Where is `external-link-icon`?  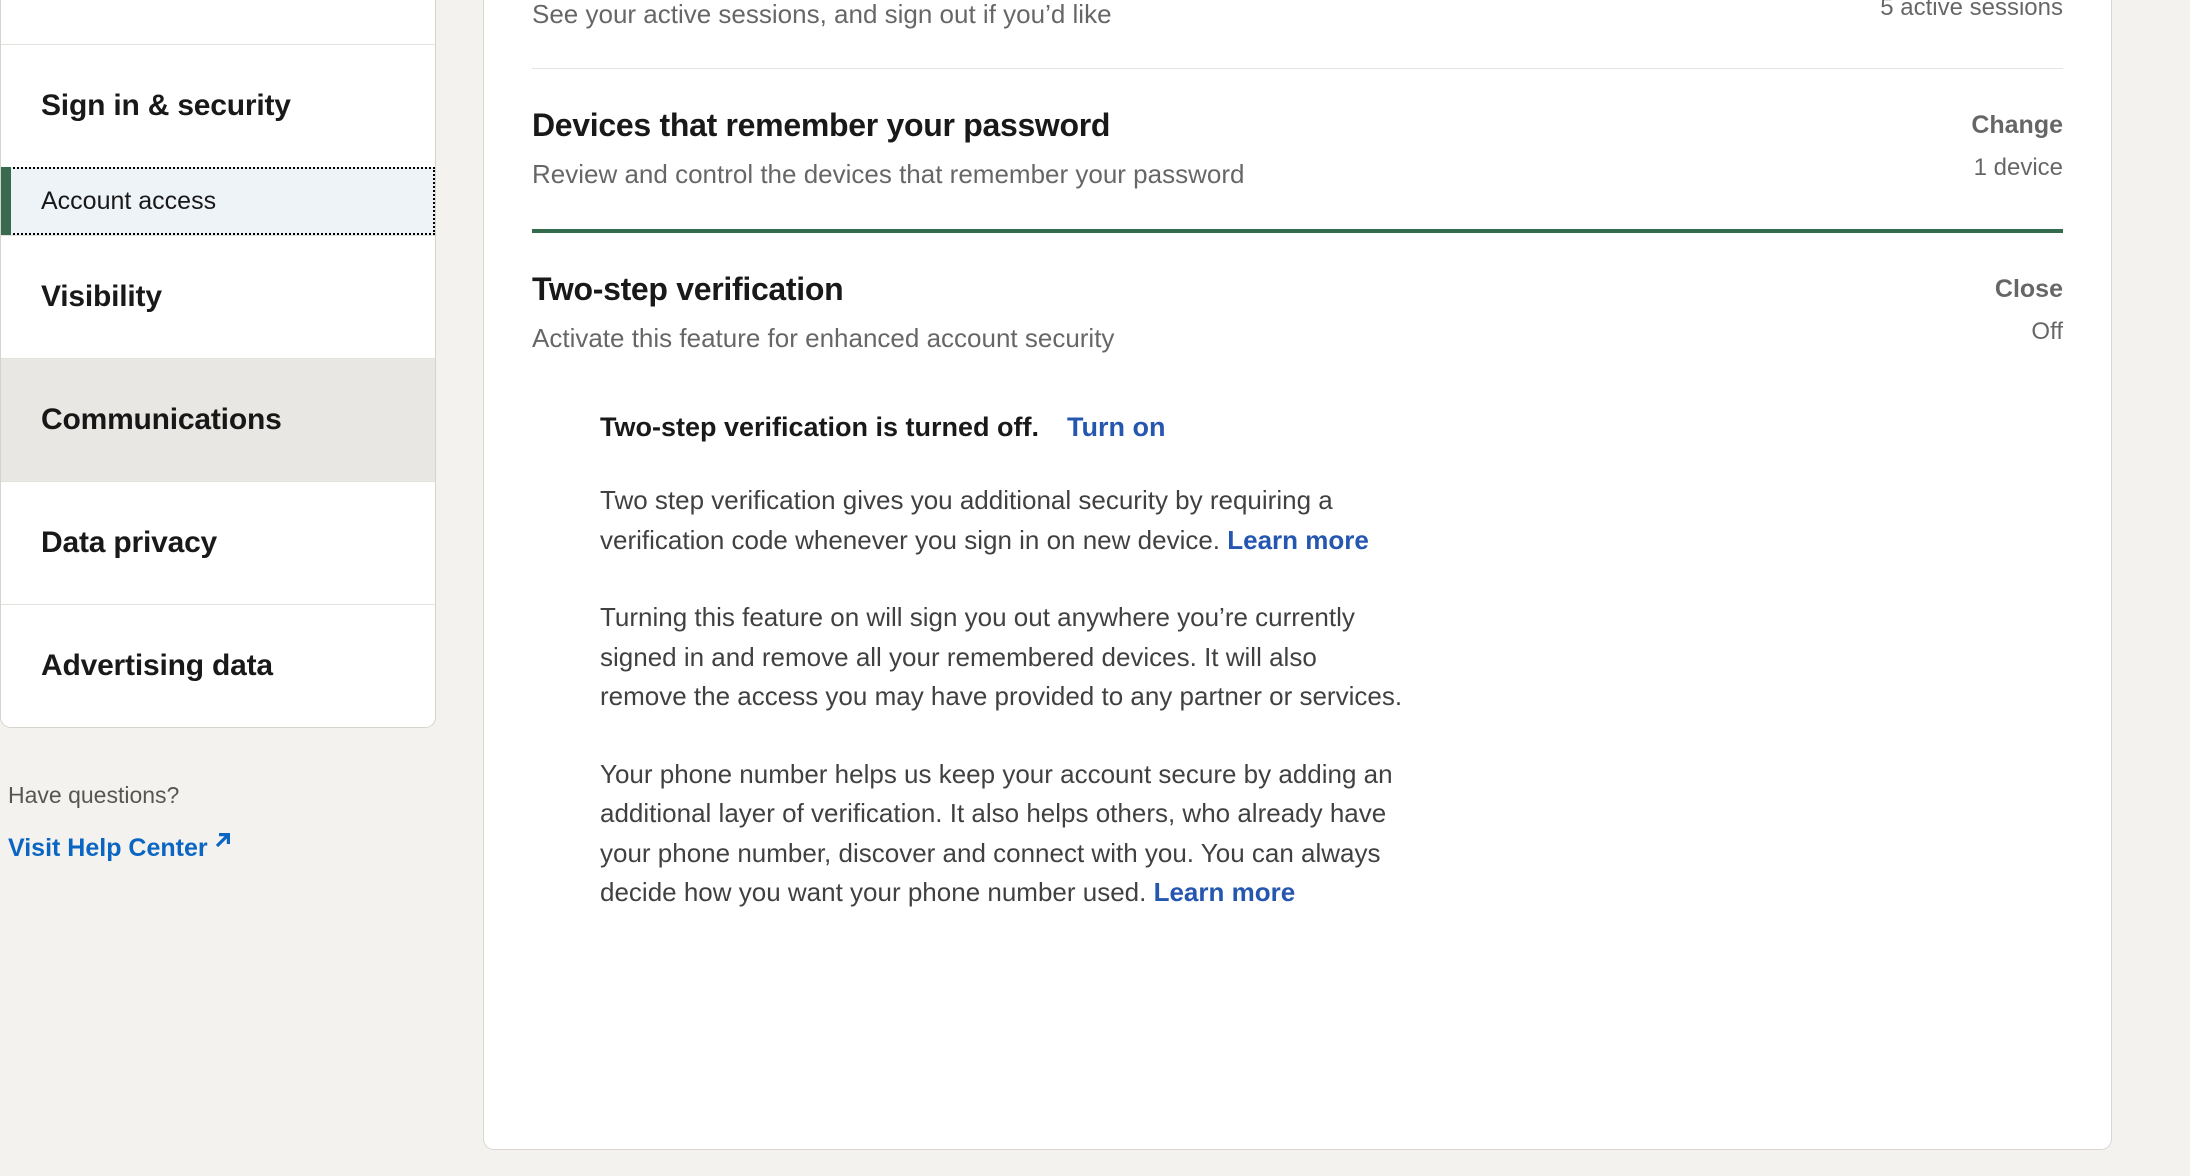 external-link-icon is located at coordinates (222, 841).